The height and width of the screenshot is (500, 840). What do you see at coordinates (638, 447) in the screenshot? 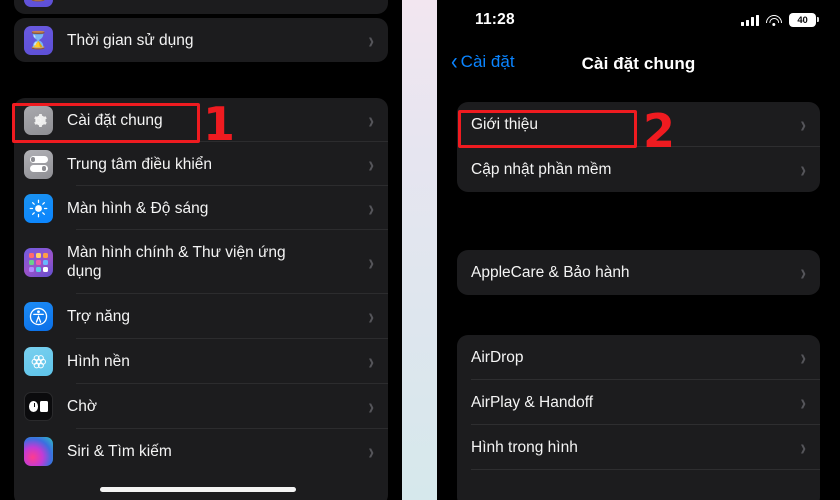
I see `list-item-picture-in-picture: Hình trong hình ›` at bounding box center [638, 447].